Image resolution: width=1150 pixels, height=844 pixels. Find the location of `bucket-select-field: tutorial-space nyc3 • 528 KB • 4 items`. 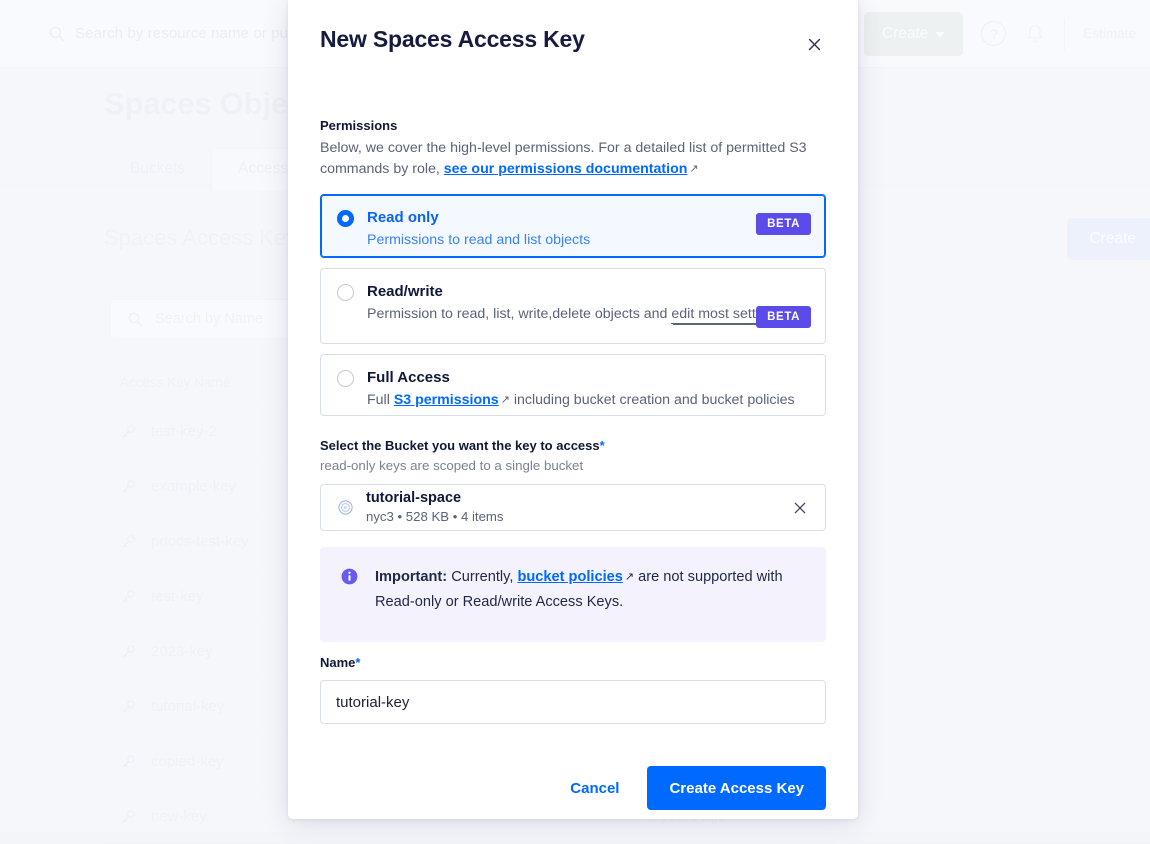

bucket-select-field: tutorial-space nyc3 • 528 KB • 4 items is located at coordinates (573, 507).